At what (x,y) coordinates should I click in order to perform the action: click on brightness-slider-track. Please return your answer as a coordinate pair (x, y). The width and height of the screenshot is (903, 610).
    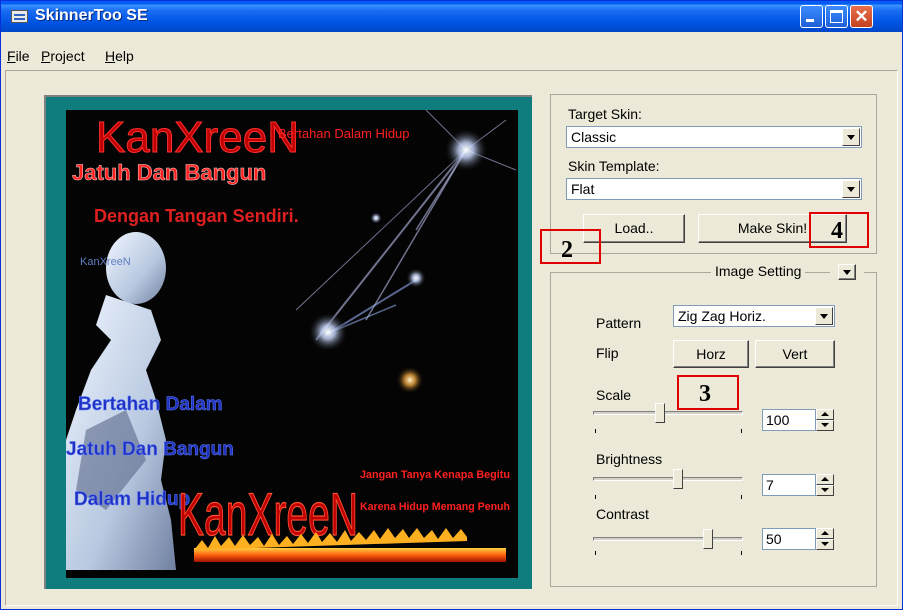
    Looking at the image, I should click on (668, 479).